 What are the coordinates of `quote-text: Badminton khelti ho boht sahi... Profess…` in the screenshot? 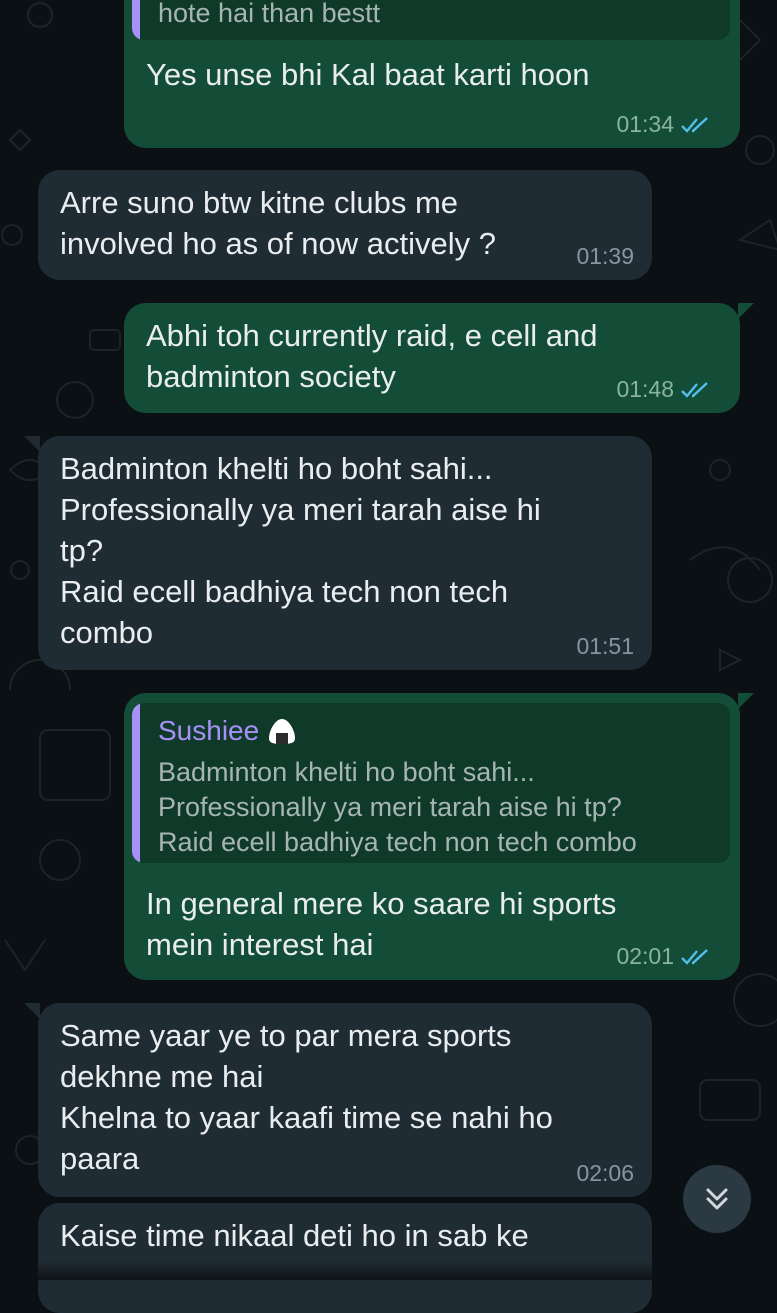 It's located at (397, 807).